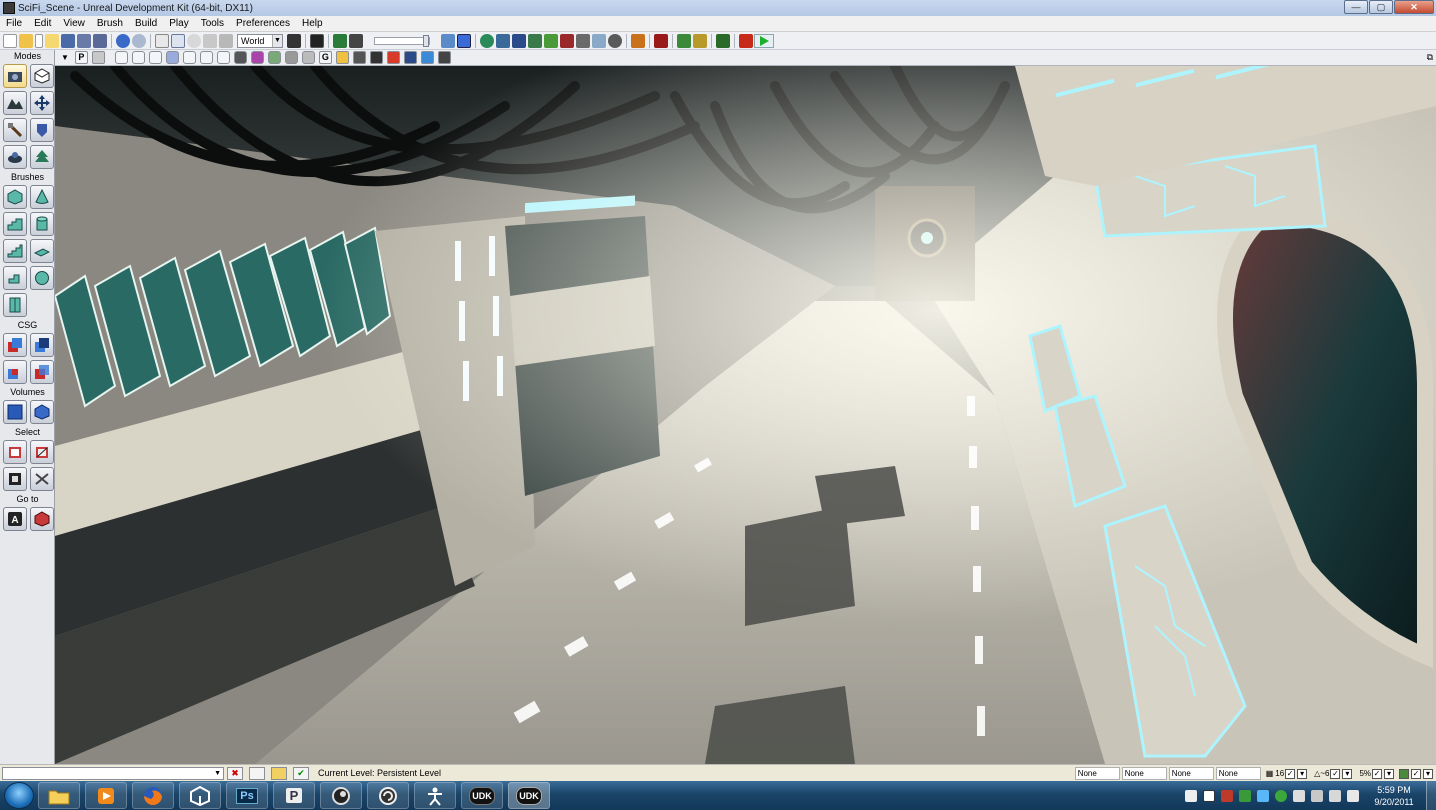 This screenshot has height=810, width=1436. Describe the element at coordinates (535, 40) in the screenshot. I see `build-paths-icon` at that location.